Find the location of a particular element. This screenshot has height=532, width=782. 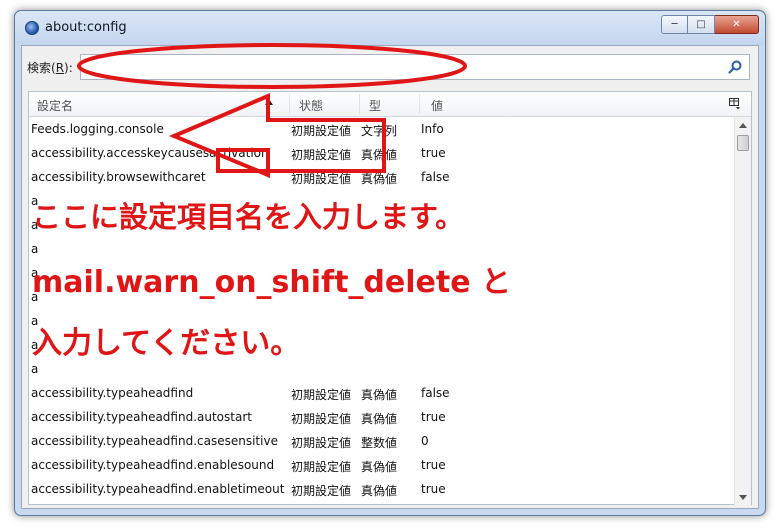

pref-type-cell: 文字列 is located at coordinates (379, 131).